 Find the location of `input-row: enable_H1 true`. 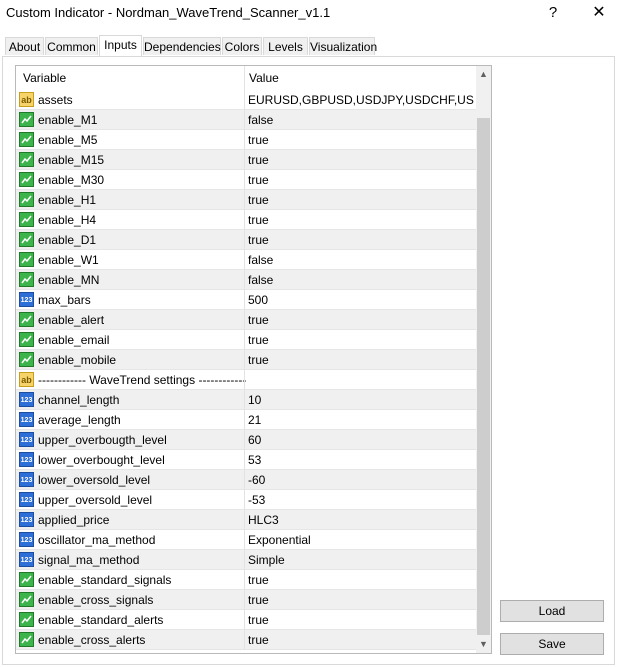

input-row: enable_H1 true is located at coordinates (246, 200).